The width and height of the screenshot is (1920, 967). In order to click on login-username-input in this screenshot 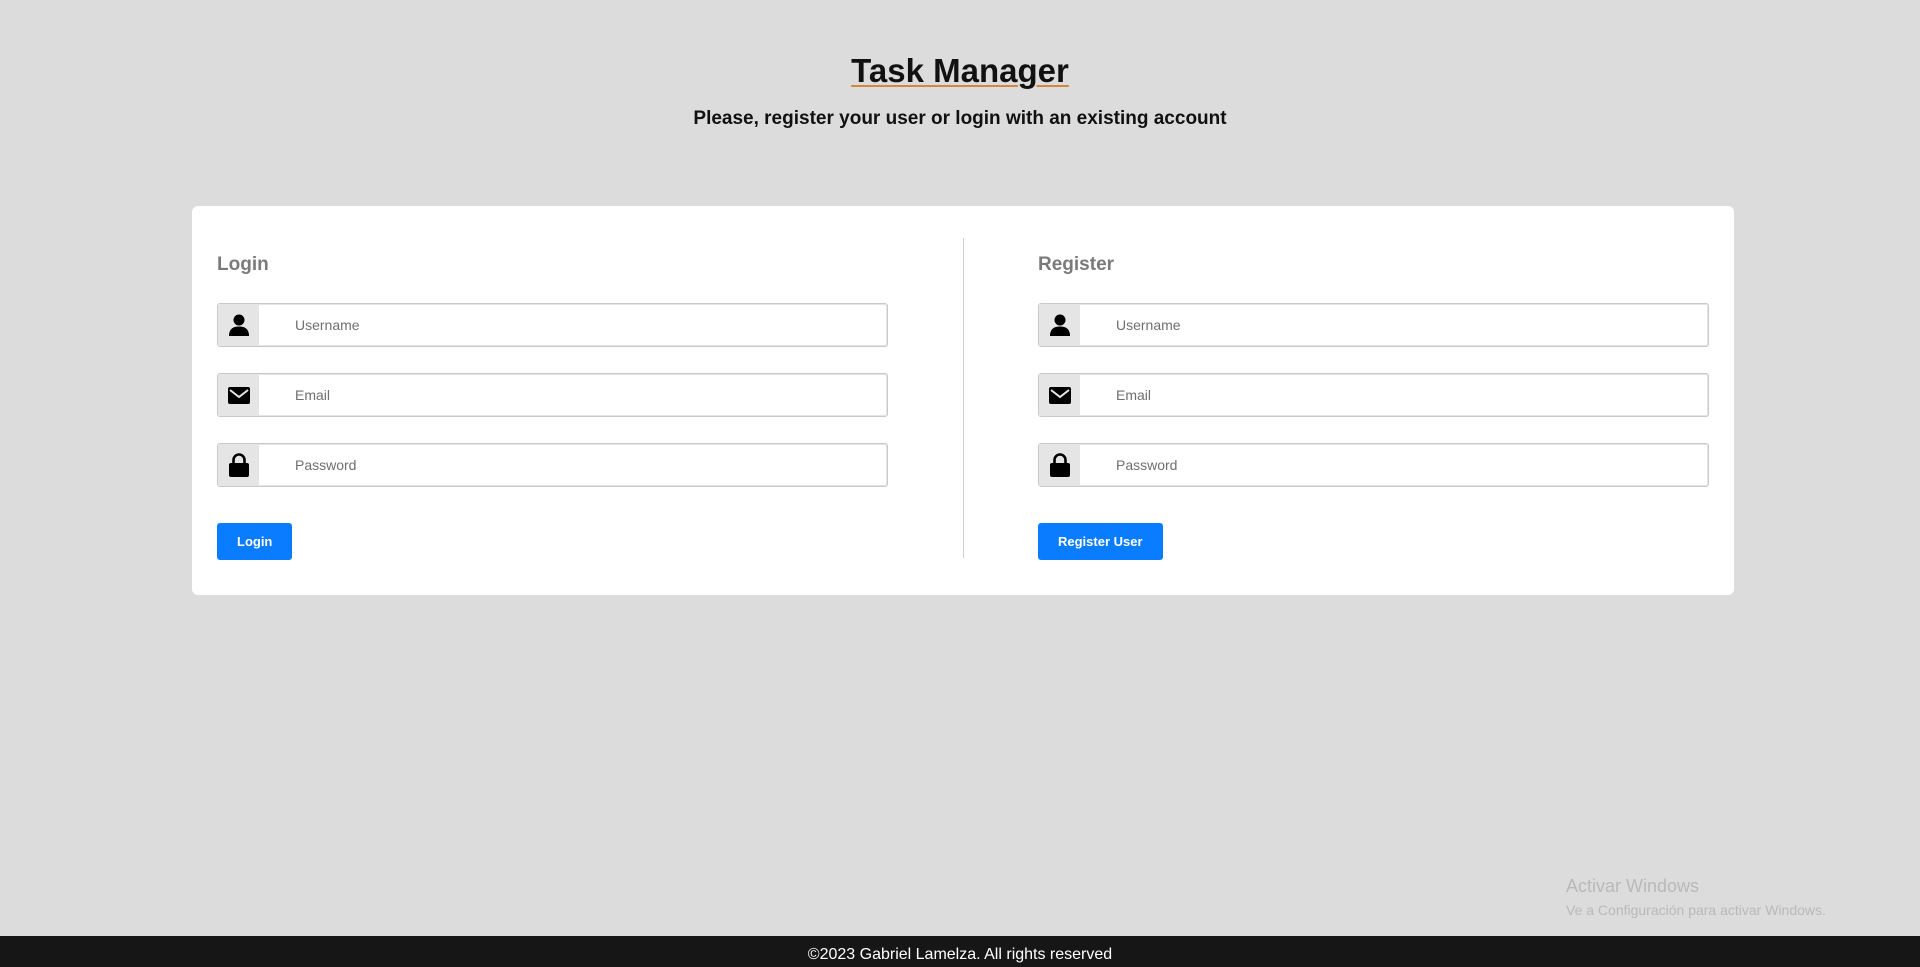, I will do `click(573, 325)`.